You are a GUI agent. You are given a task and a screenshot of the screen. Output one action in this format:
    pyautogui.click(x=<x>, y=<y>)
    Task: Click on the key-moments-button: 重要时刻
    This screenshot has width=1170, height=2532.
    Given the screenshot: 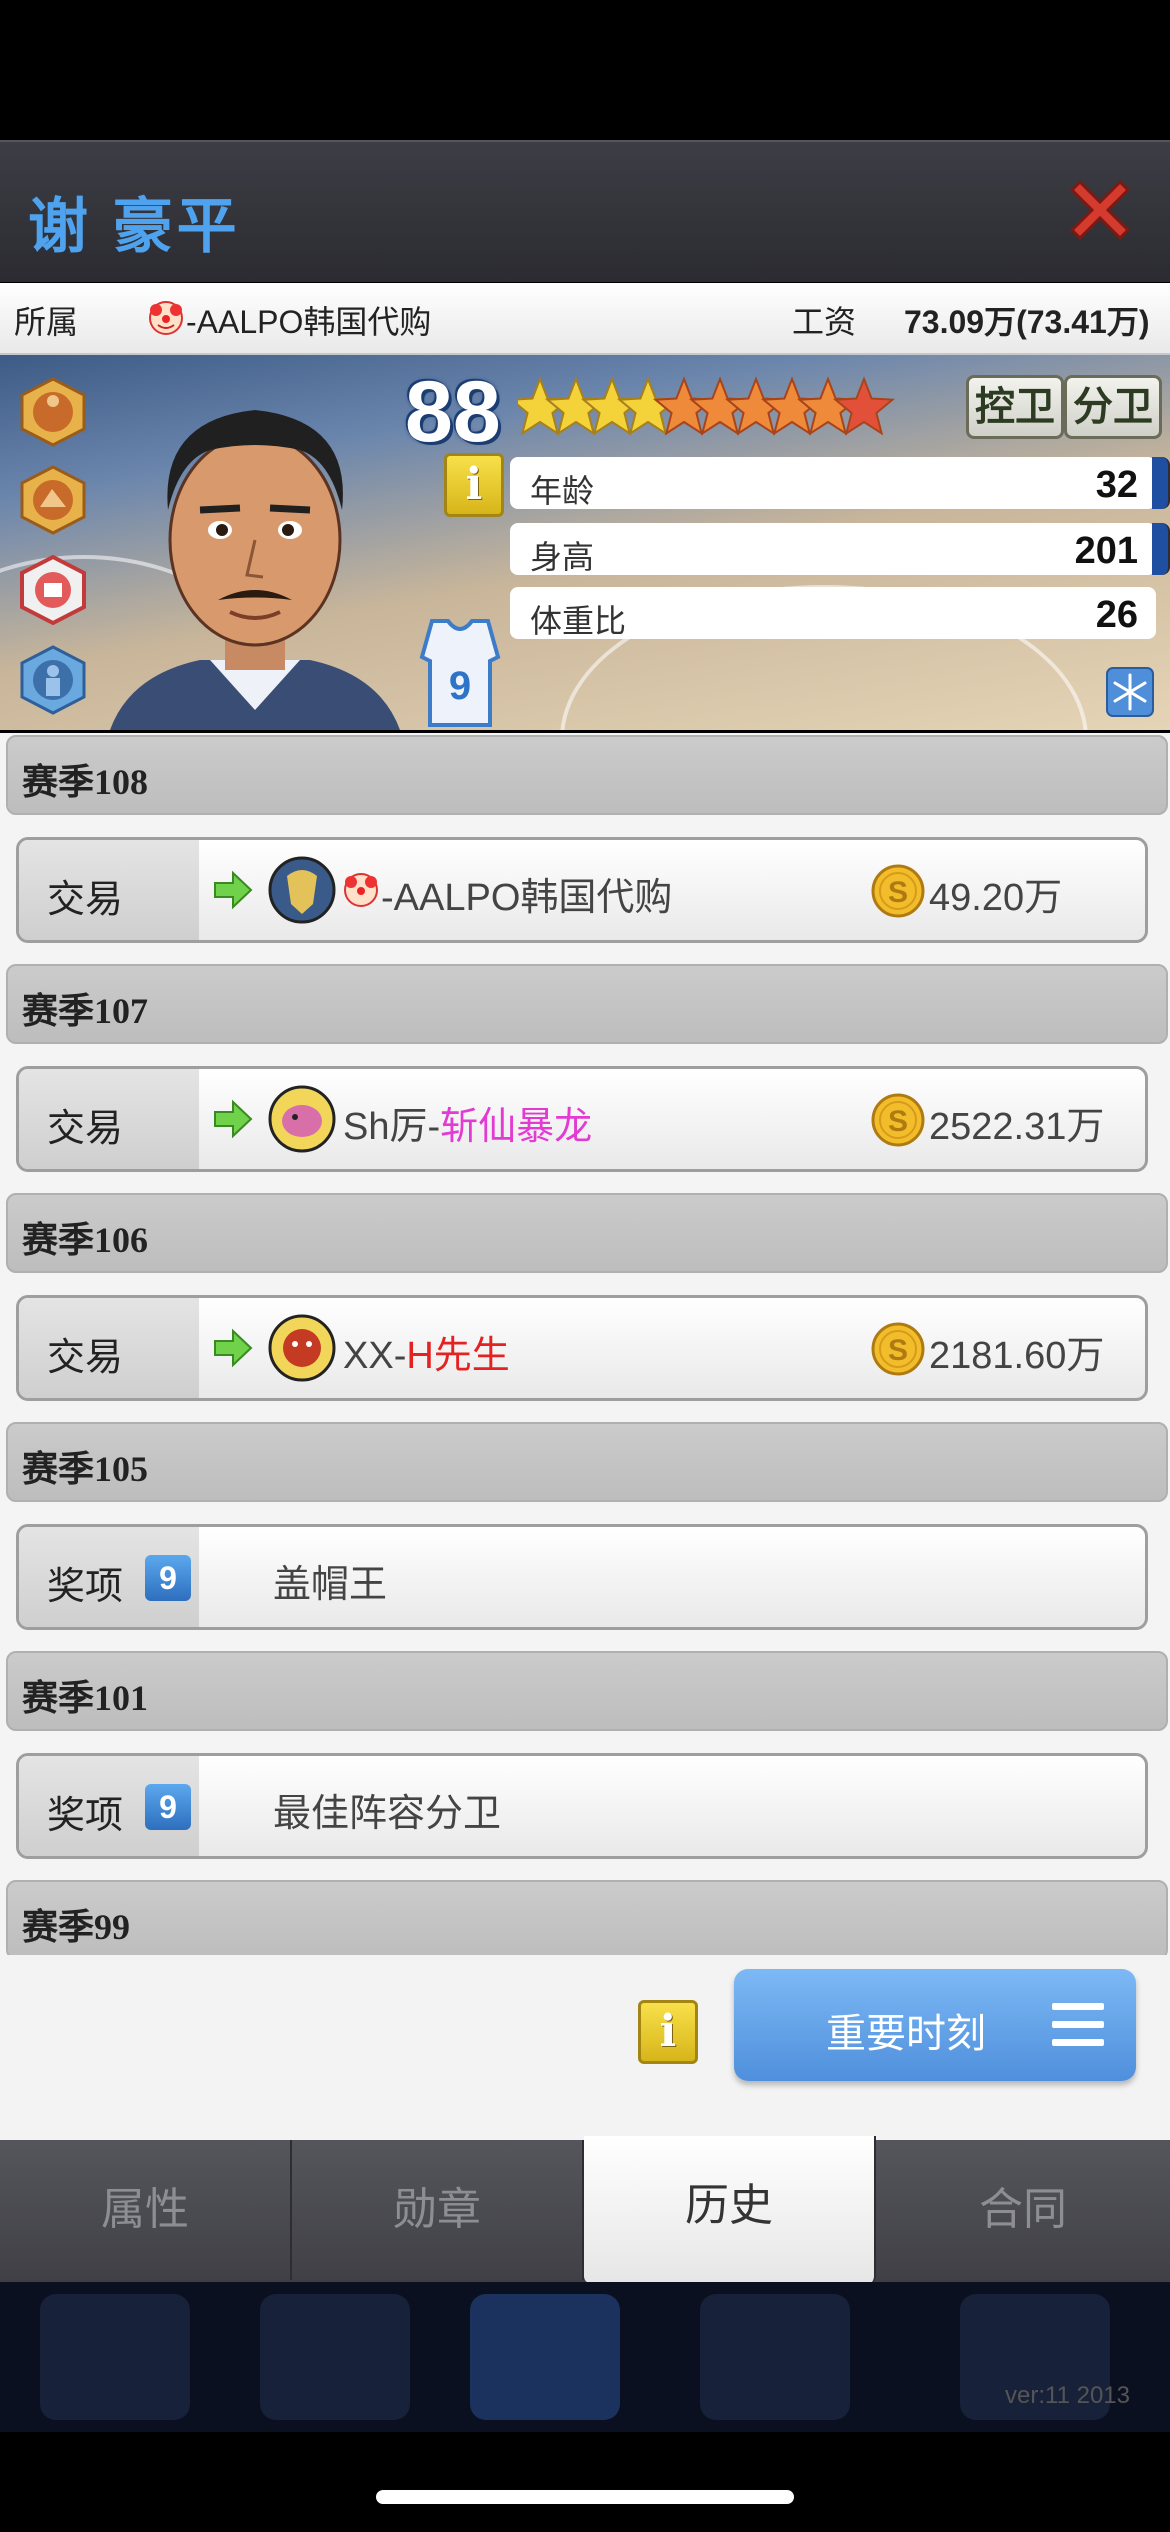 What is the action you would take?
    pyautogui.click(x=935, y=2025)
    